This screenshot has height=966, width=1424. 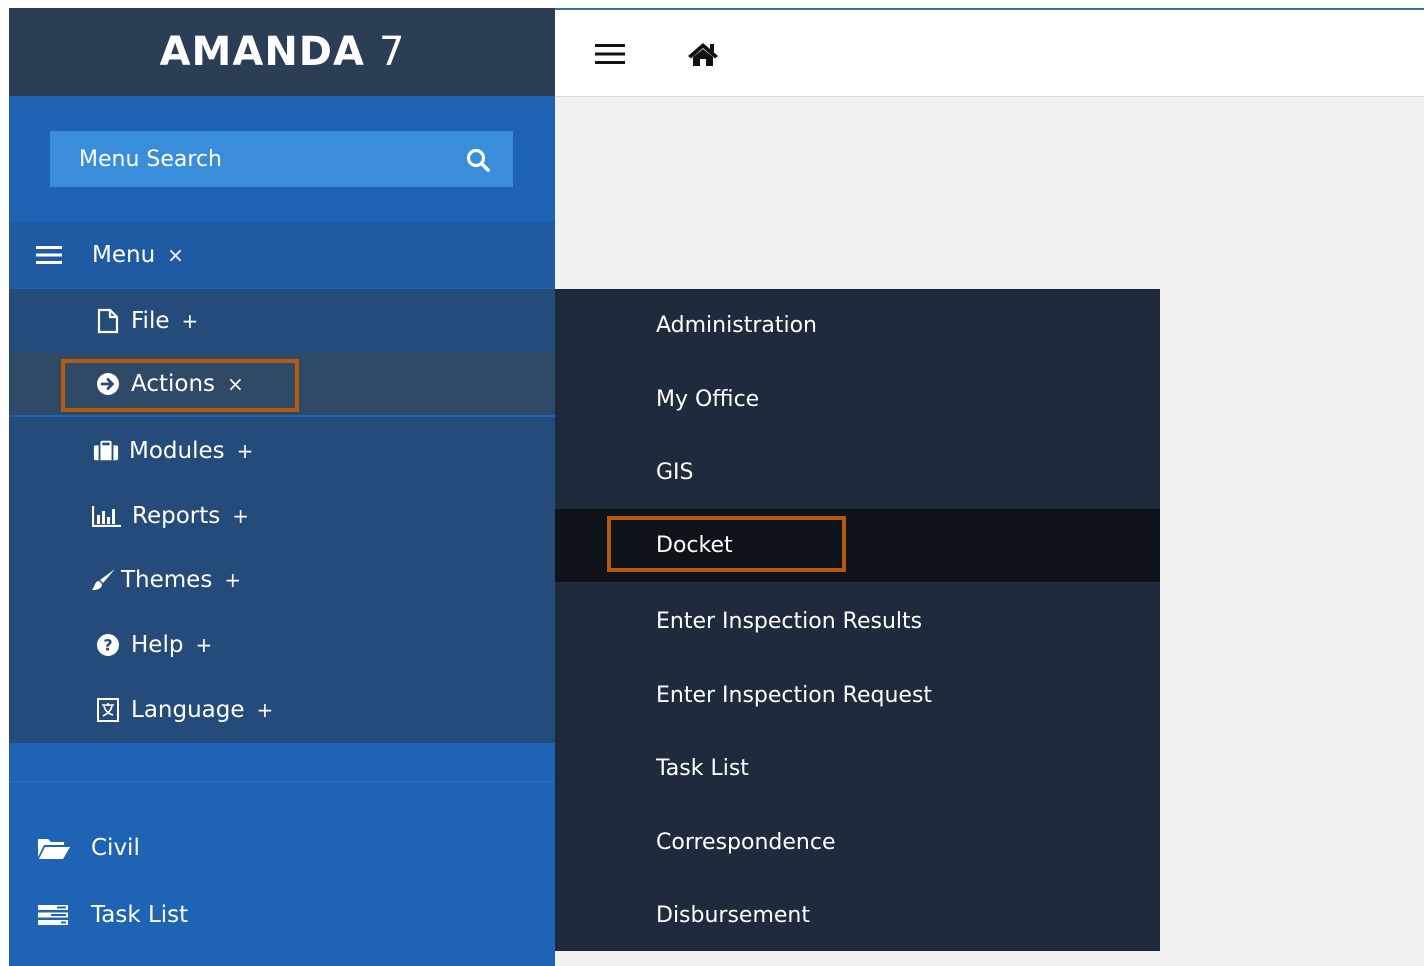 What do you see at coordinates (140, 915) in the screenshot?
I see `sidebar-item-label: Task List` at bounding box center [140, 915].